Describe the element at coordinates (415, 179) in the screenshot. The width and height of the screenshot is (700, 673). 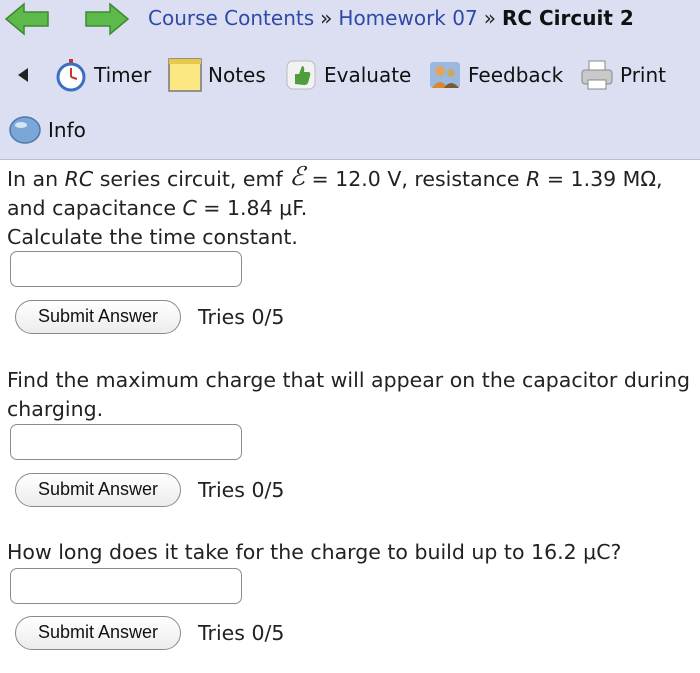
I see `problem-text: = 12.0 V, resistance` at that location.